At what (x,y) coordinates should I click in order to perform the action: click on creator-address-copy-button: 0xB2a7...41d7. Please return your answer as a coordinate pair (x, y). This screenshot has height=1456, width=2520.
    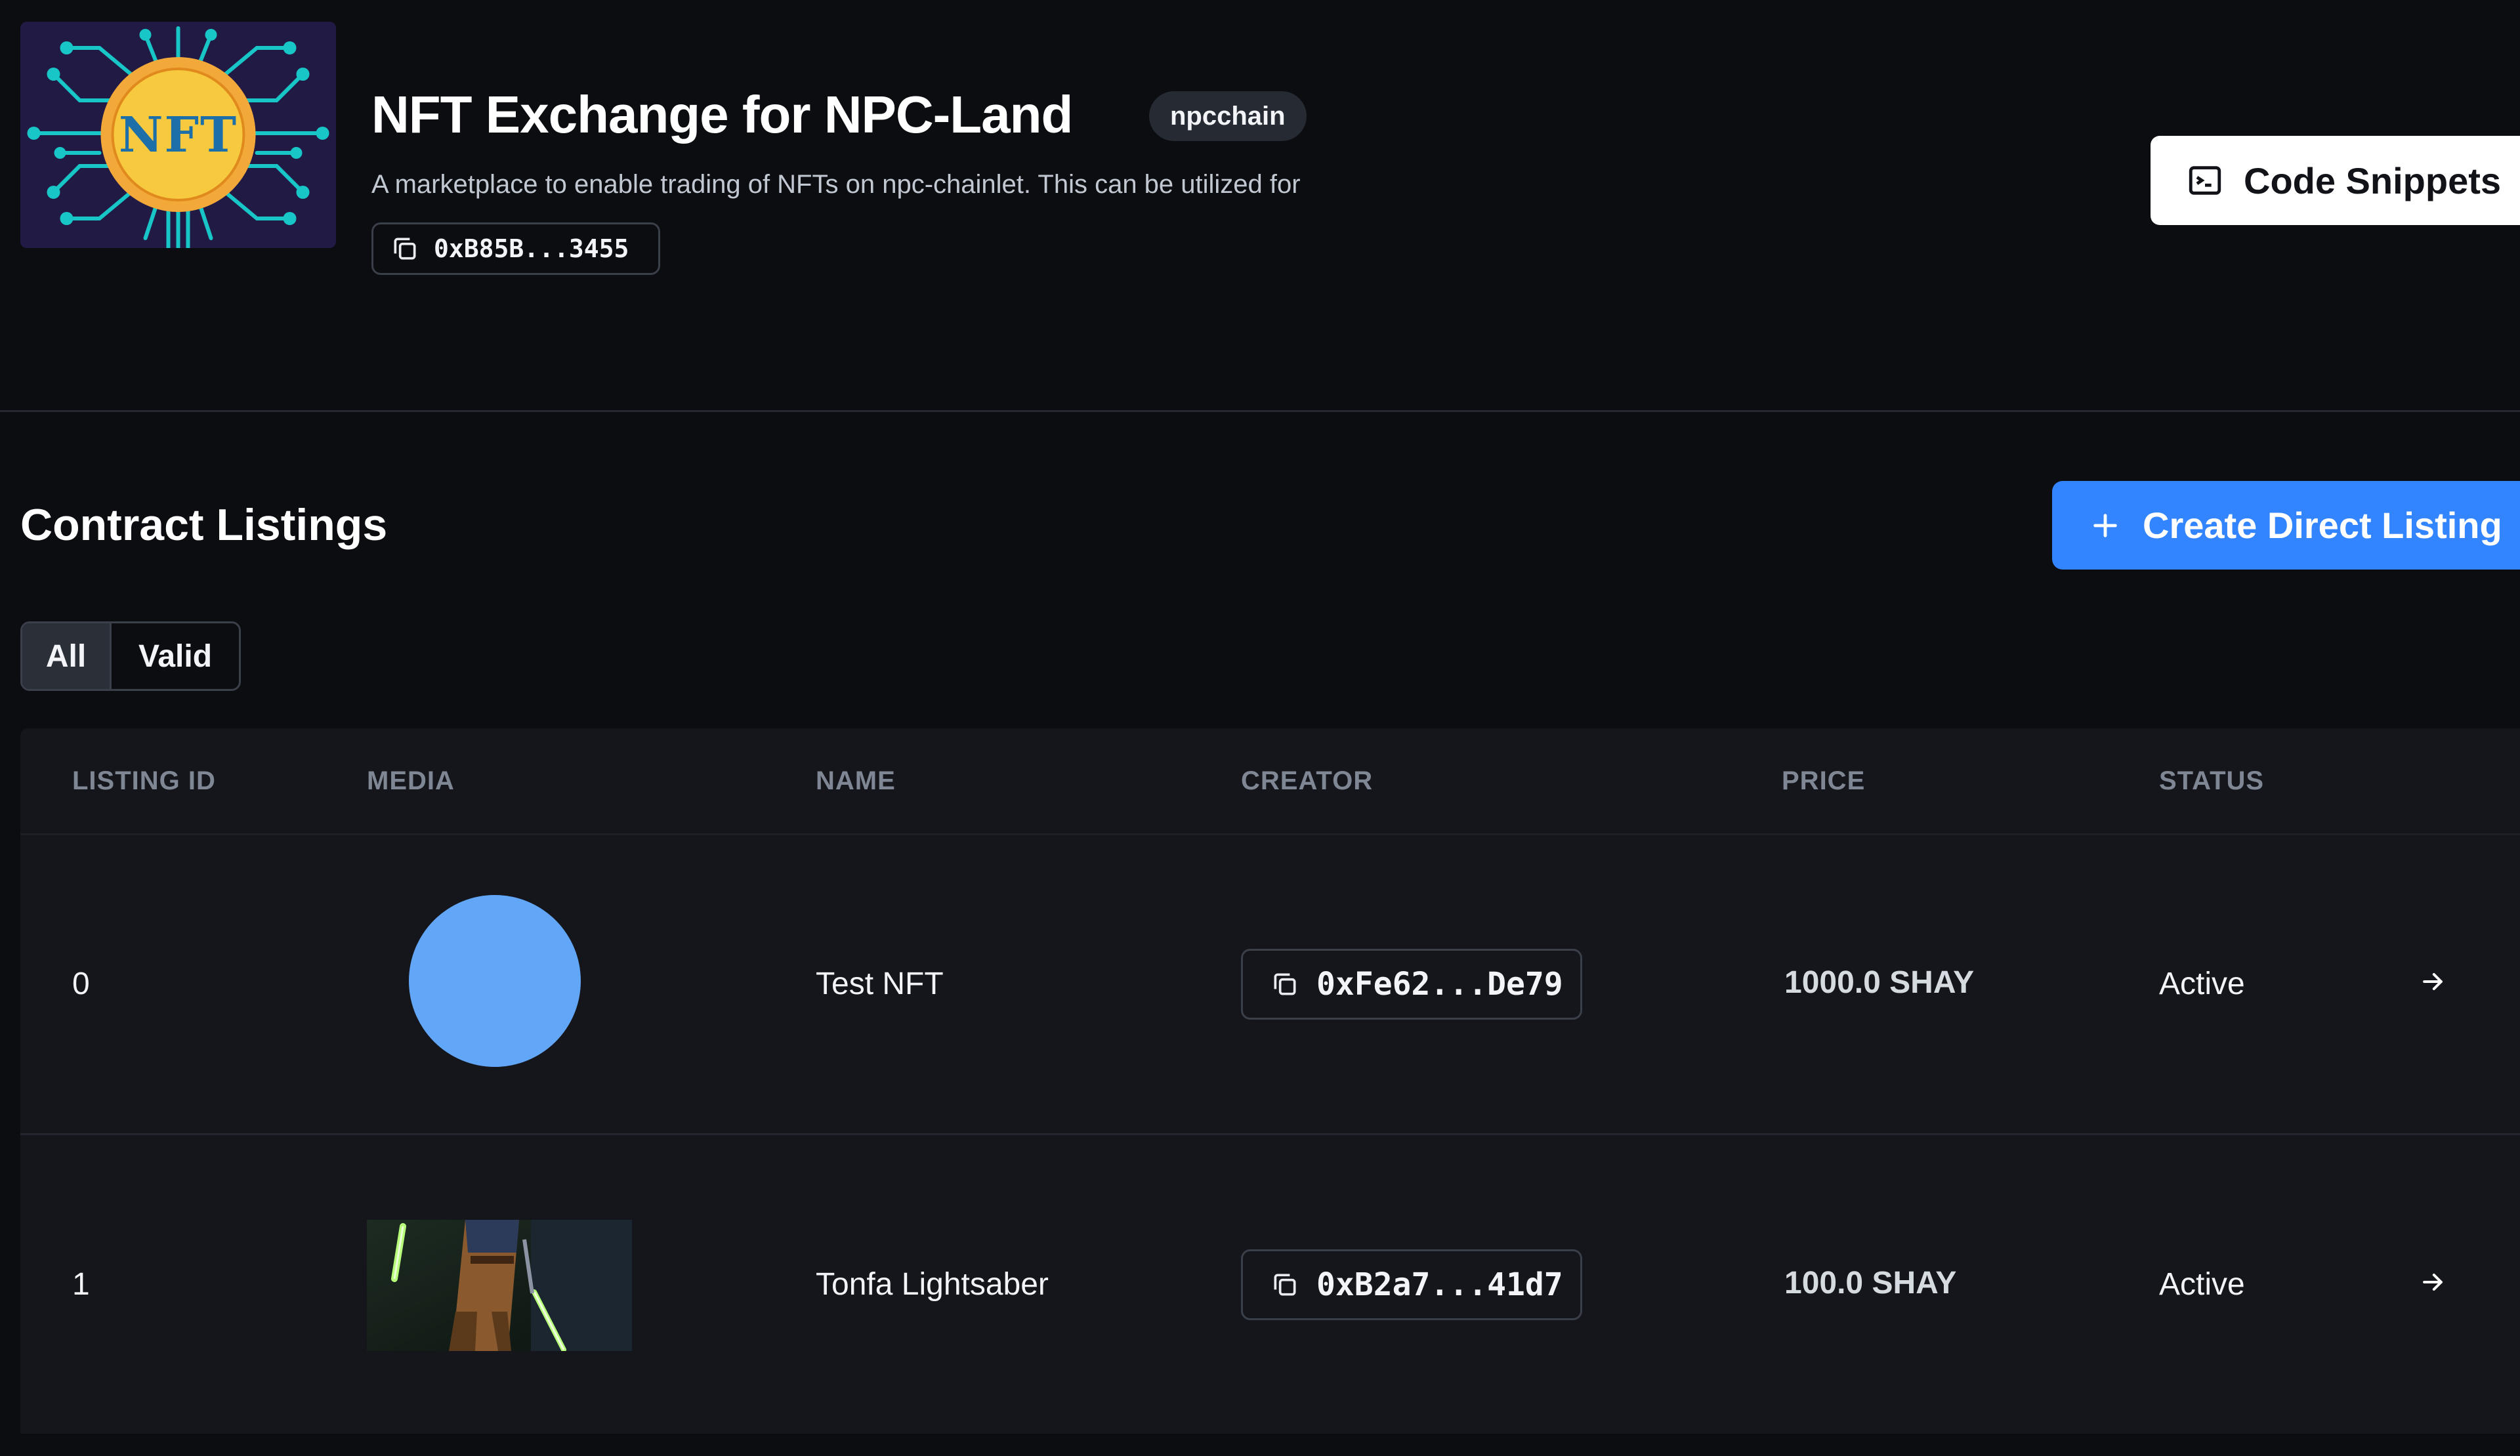
    Looking at the image, I should click on (1411, 1284).